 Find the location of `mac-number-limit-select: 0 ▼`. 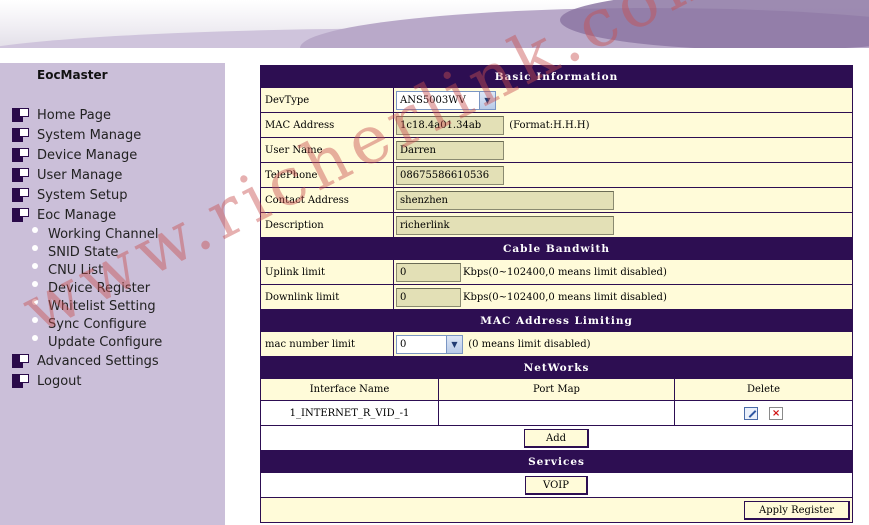

mac-number-limit-select: 0 ▼ is located at coordinates (429, 344).